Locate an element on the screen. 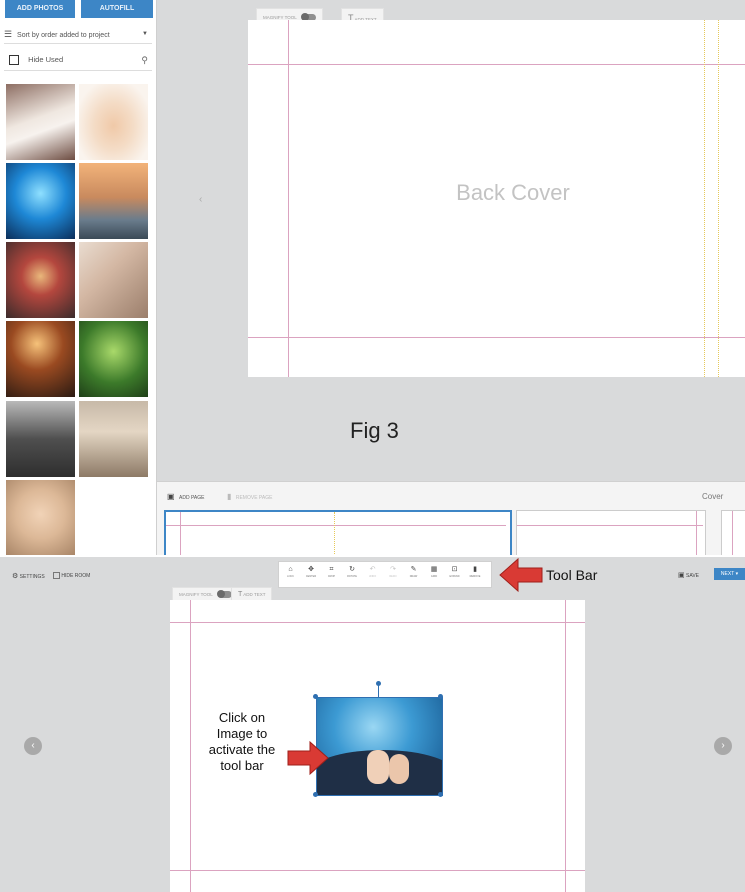 Image resolution: width=745 pixels, height=892 pixels. photo-thumbnail-concert is located at coordinates (40, 359).